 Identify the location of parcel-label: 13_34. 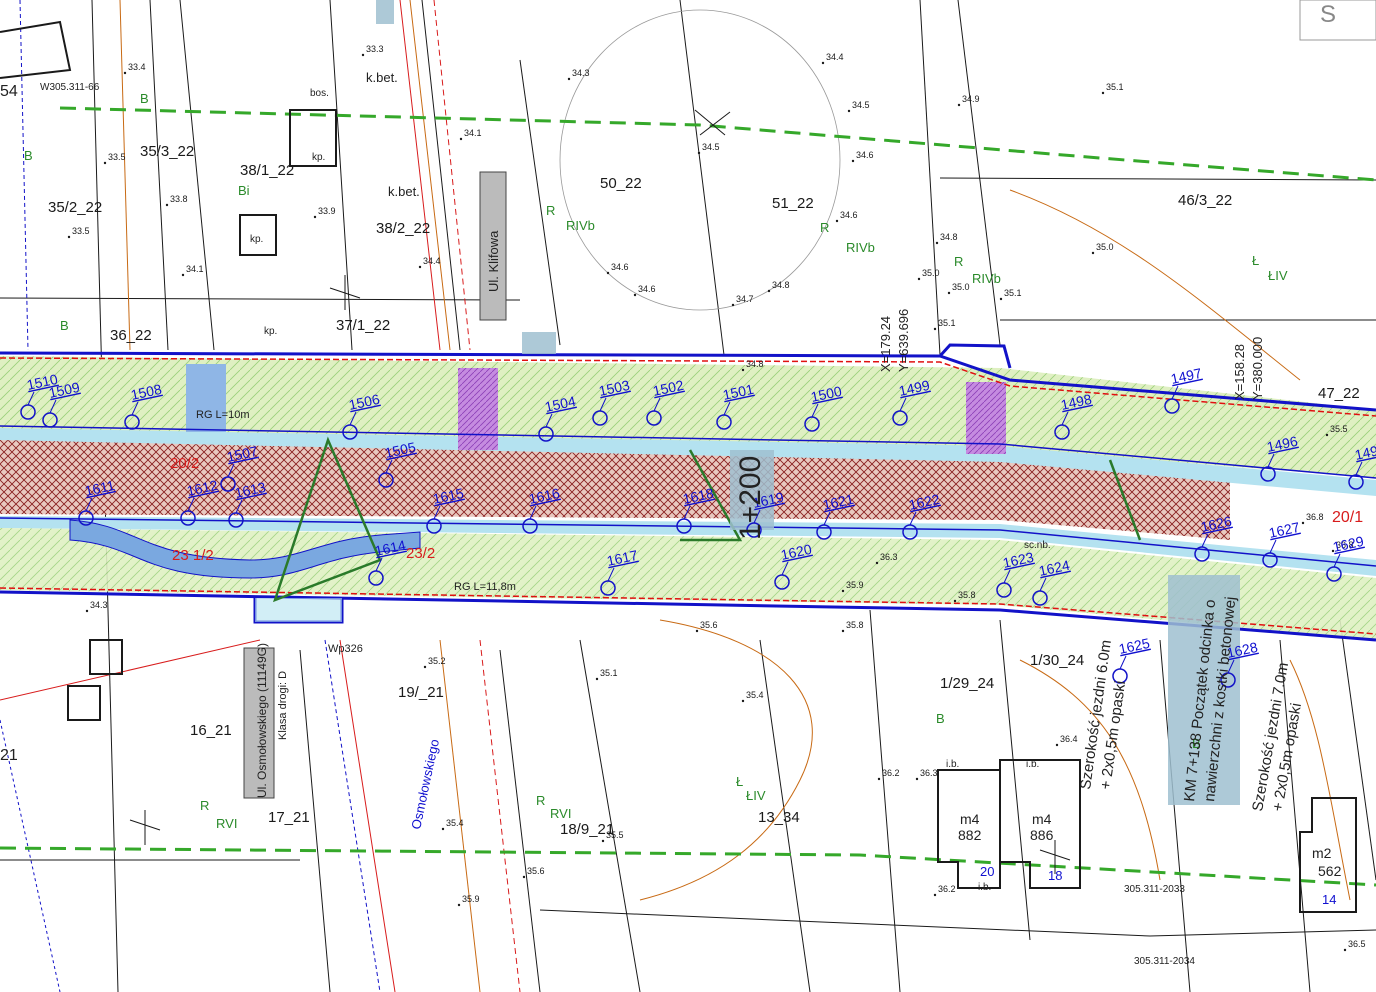
(779, 817).